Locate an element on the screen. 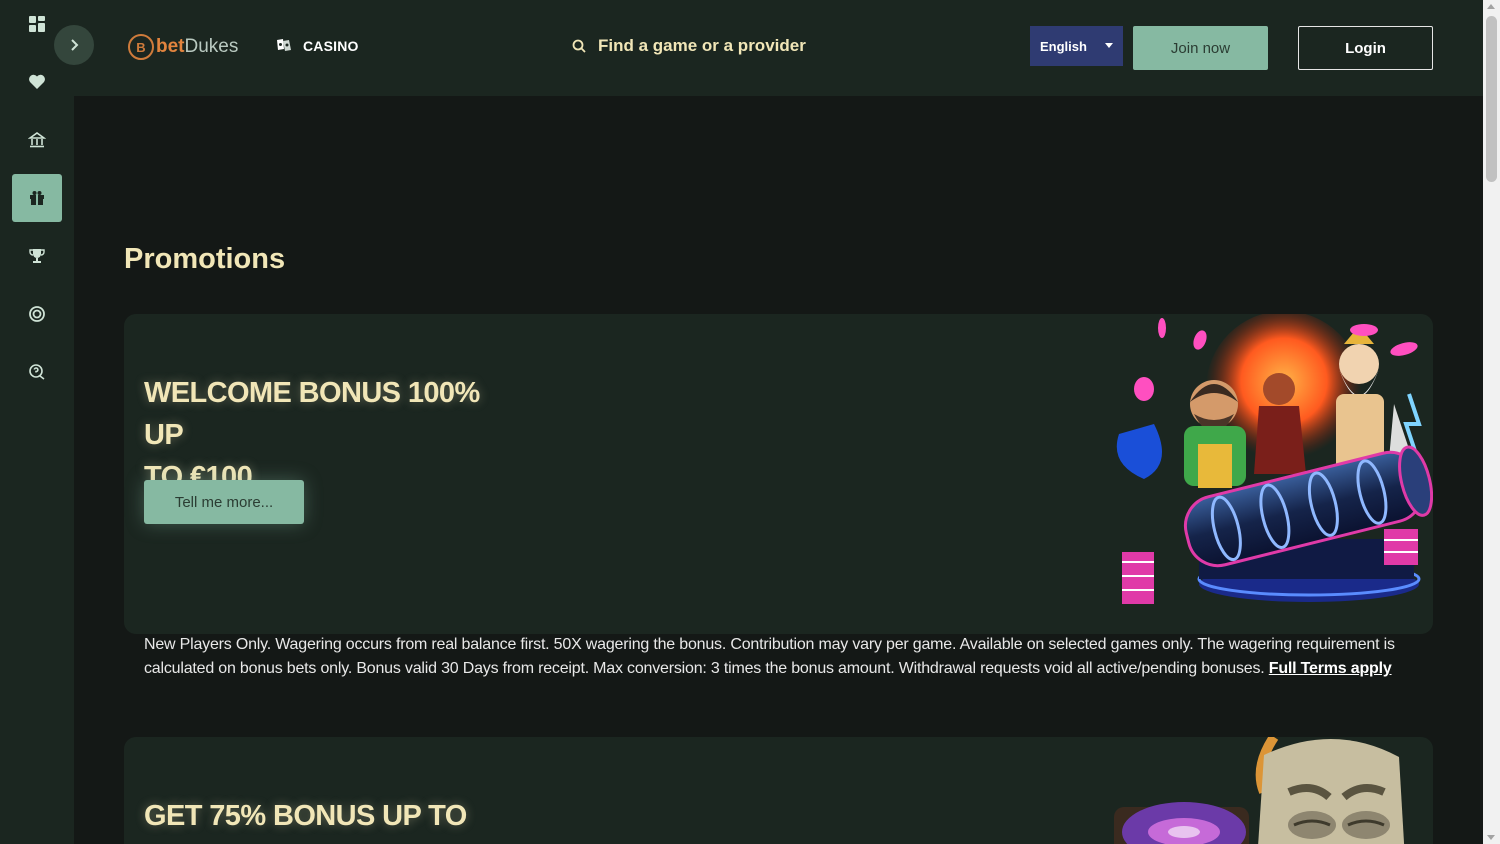 This screenshot has width=1500, height=844. promo-title: GET 75% BONUS UP TO is located at coordinates (334, 816).